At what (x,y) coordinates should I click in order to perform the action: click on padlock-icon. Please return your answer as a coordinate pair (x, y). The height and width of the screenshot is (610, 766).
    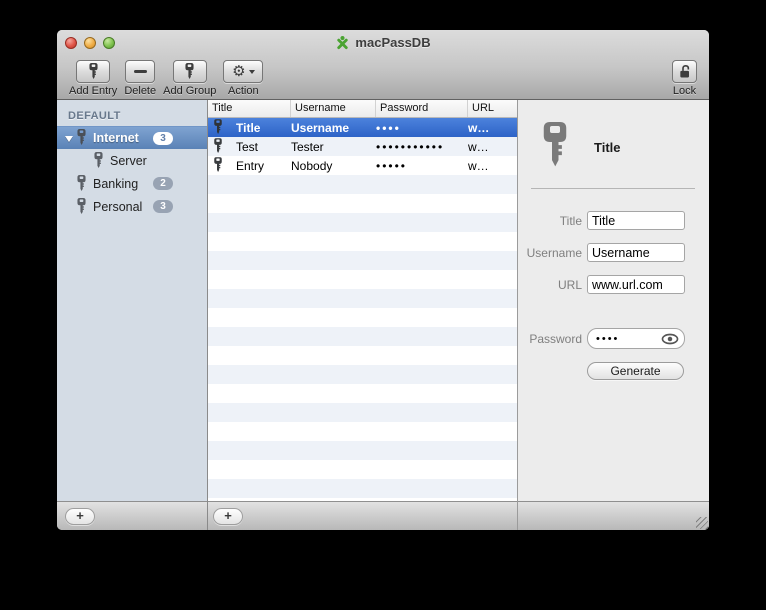
    Looking at the image, I should click on (684, 71).